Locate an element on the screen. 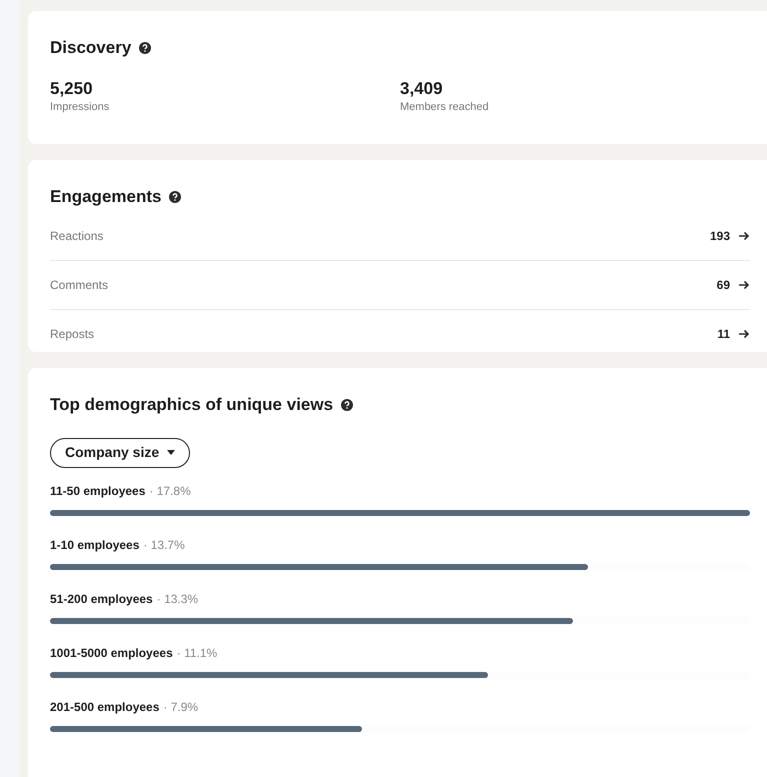  demographic-percent: · 13.3% is located at coordinates (177, 599).